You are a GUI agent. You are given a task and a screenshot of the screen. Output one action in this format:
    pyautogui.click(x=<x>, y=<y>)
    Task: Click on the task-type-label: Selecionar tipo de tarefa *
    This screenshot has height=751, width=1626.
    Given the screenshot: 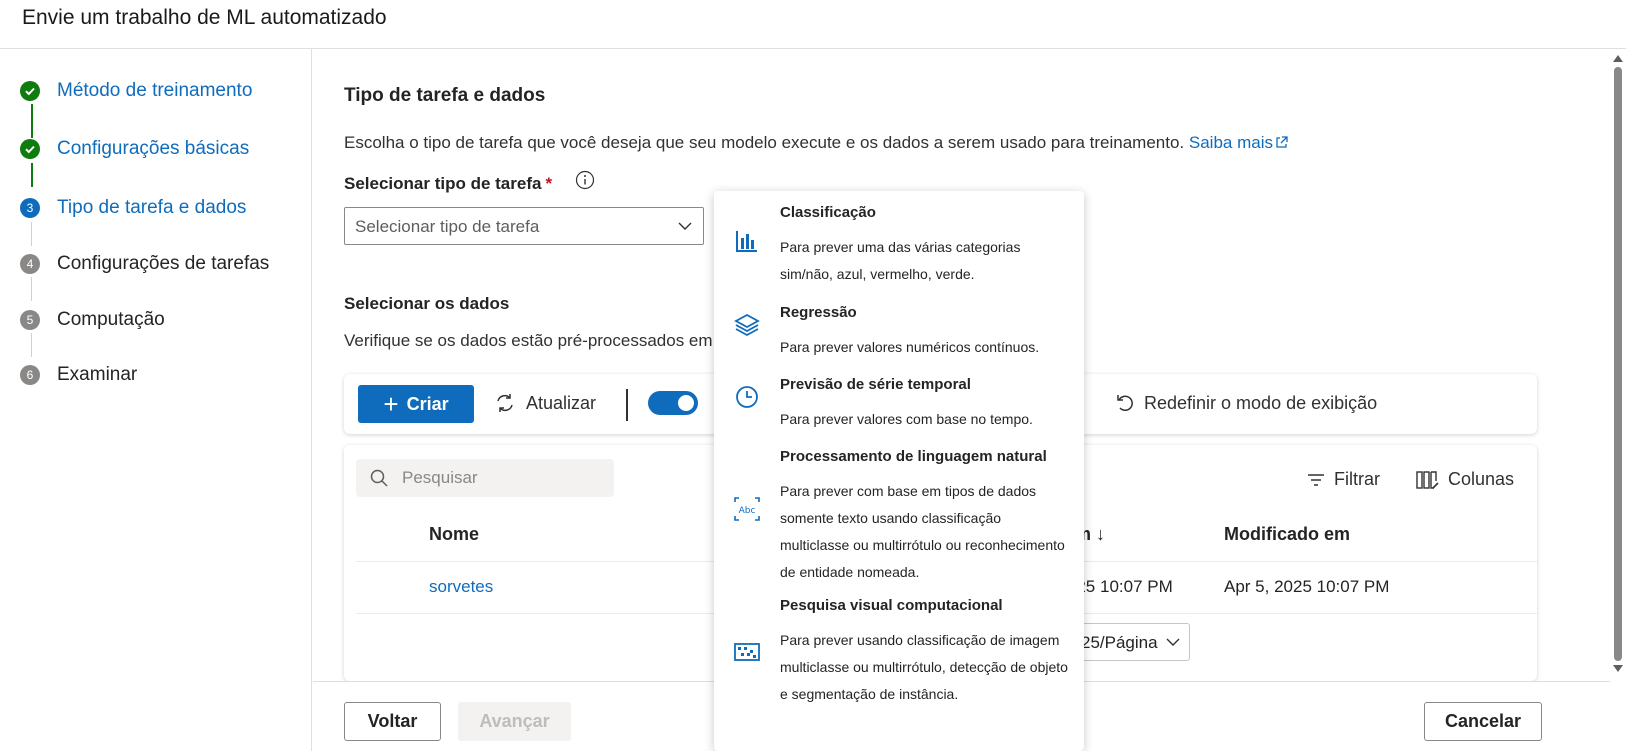 What is the action you would take?
    pyautogui.click(x=448, y=183)
    